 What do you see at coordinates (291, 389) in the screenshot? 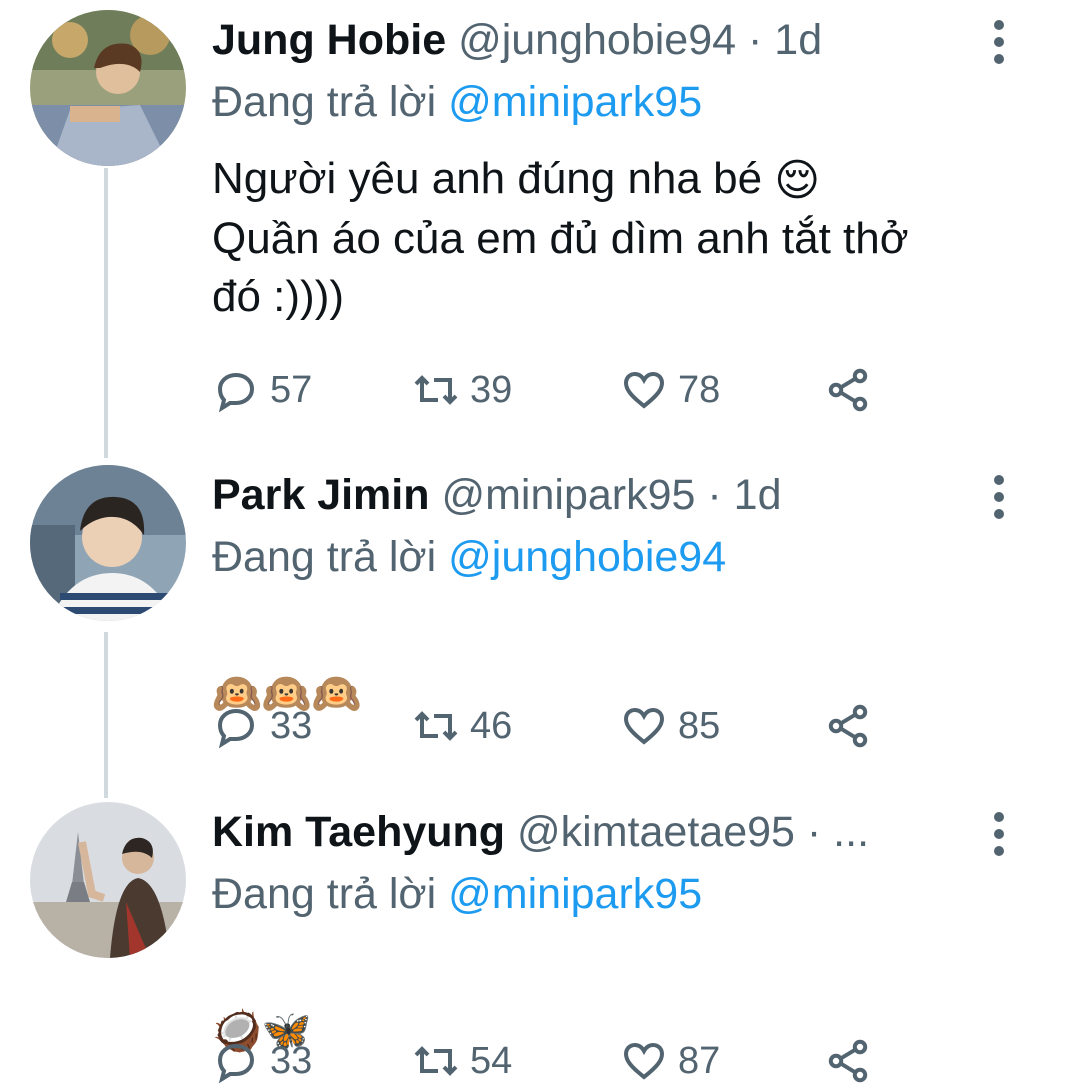
I see `reply-count: 57` at bounding box center [291, 389].